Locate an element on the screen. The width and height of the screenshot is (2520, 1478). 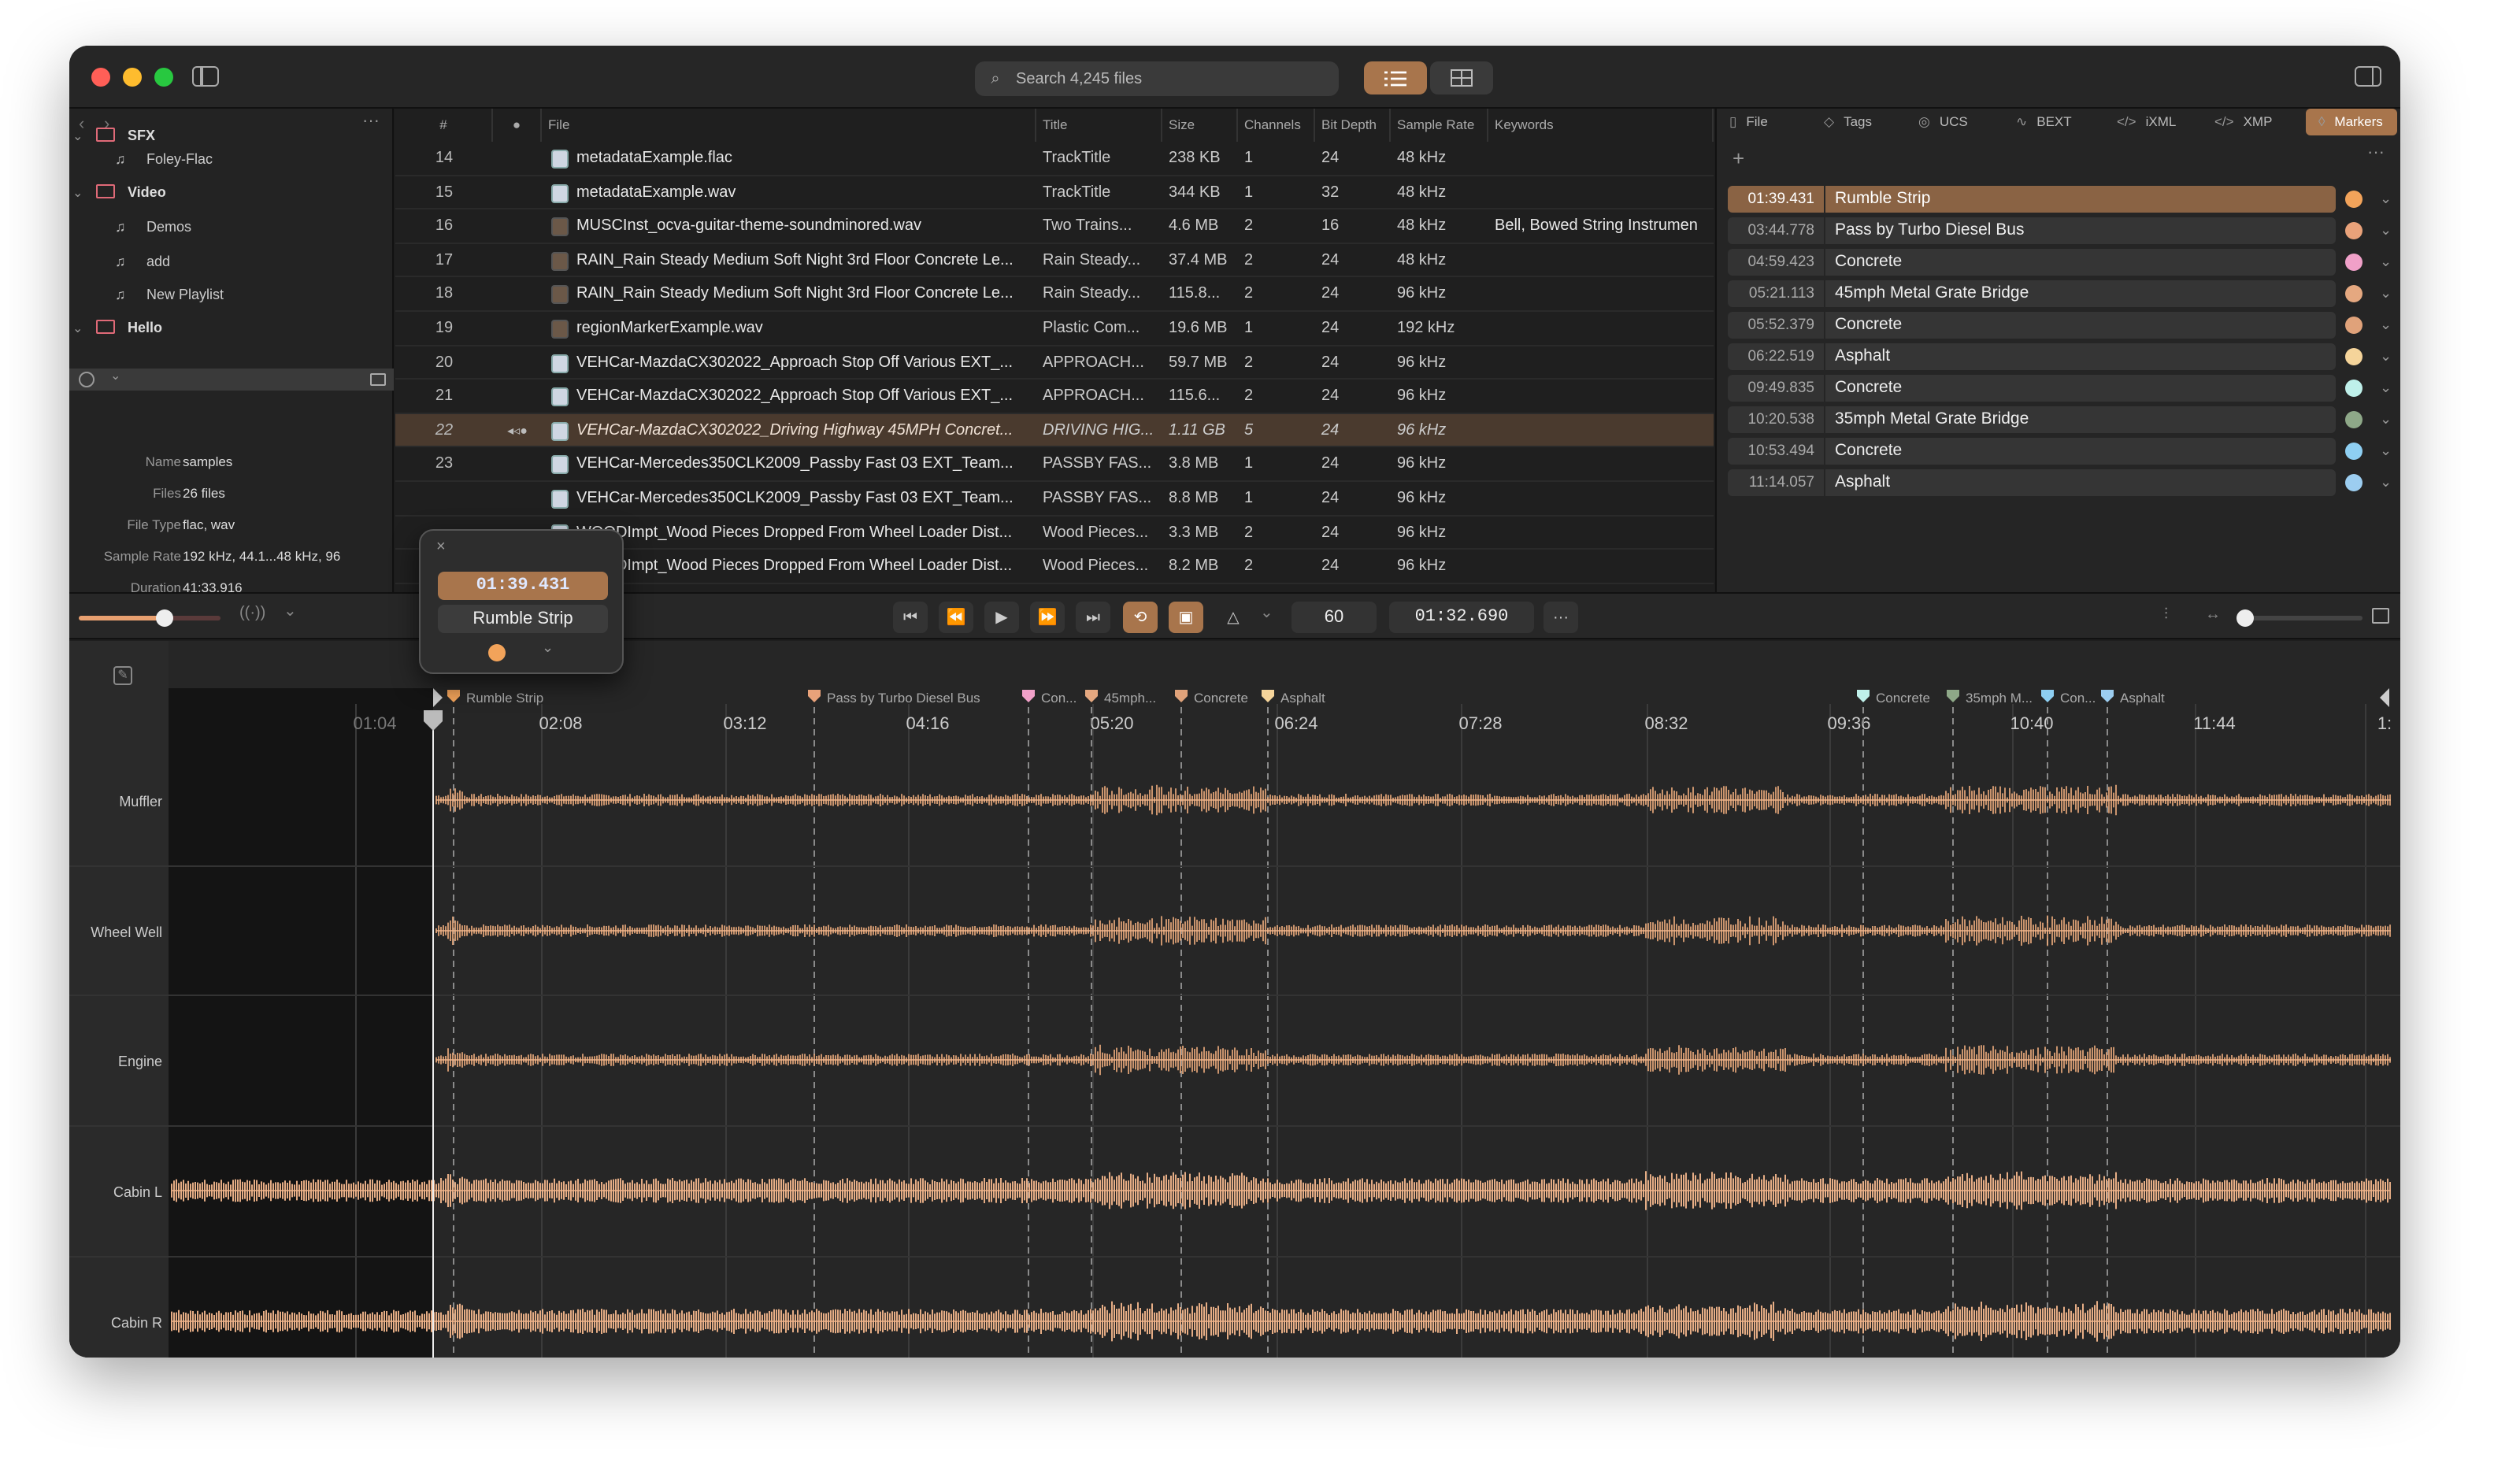
marker-row: 09:49.835 Concrete ⌄ is located at coordinates (2064, 388).